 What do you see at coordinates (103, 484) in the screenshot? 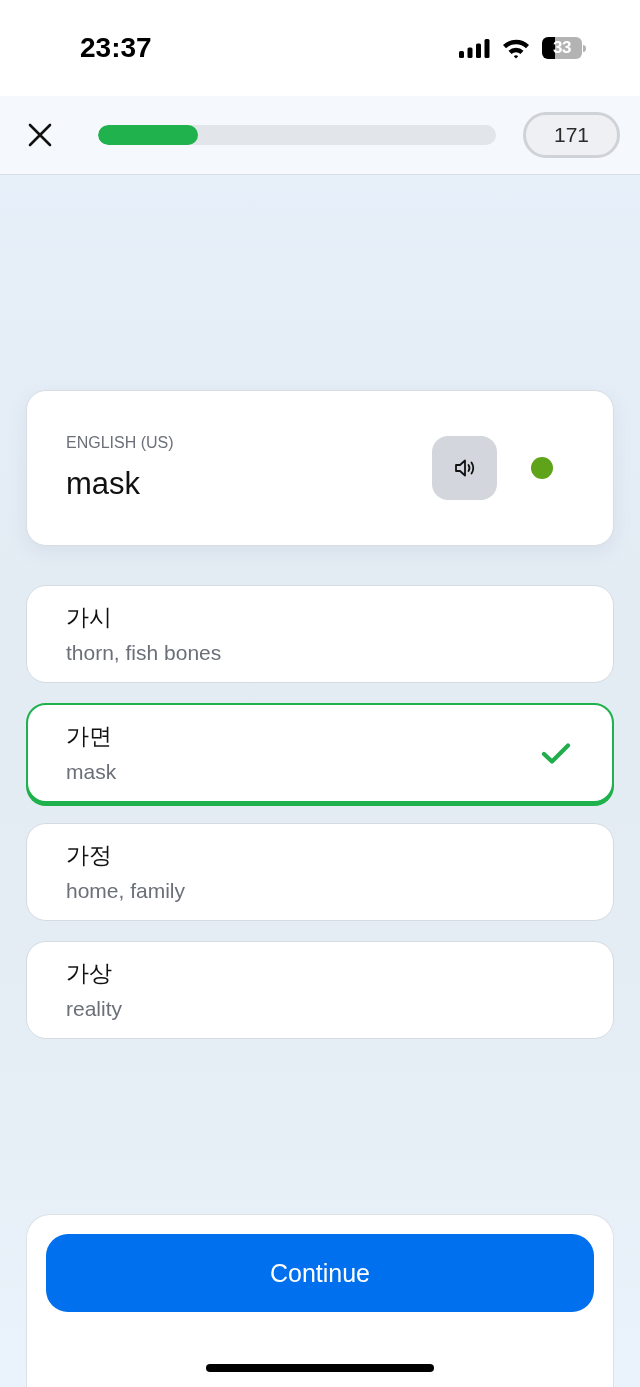
I see `prompt-word: mask` at bounding box center [103, 484].